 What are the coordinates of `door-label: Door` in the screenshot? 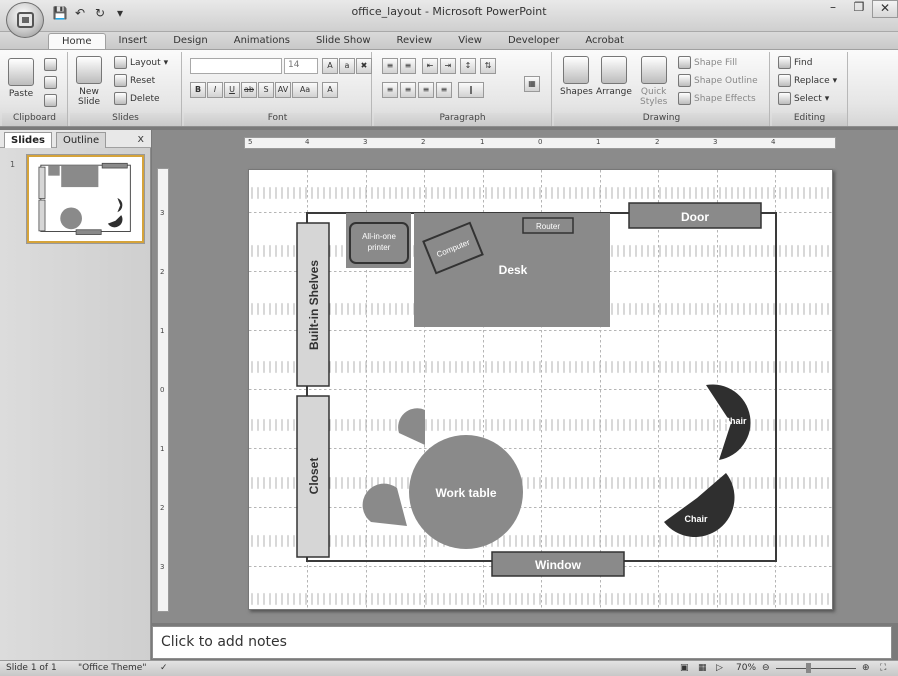 It's located at (695, 217).